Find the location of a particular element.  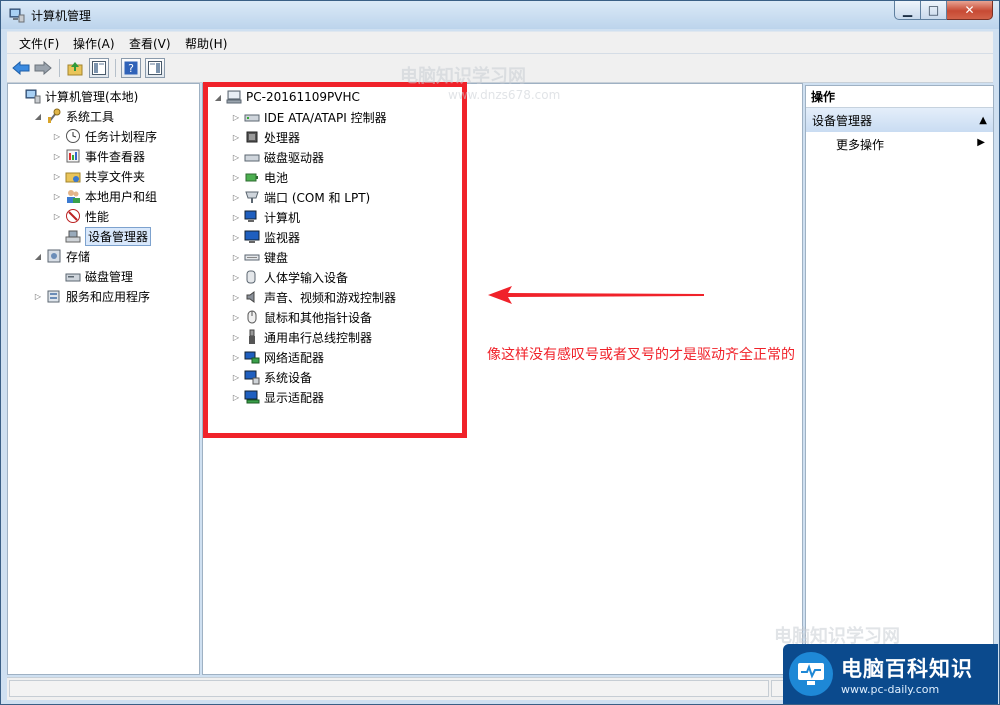

maximize-button: □ is located at coordinates (934, 10).